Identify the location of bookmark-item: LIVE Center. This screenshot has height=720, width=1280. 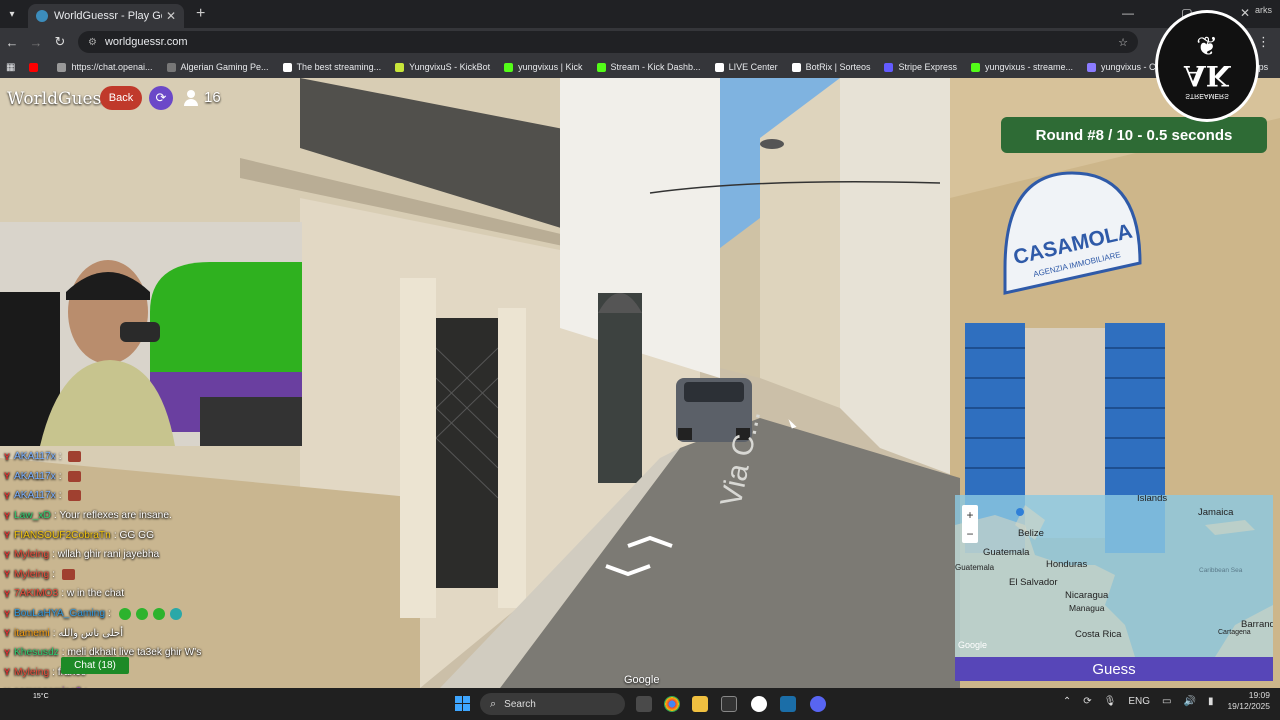
(746, 67).